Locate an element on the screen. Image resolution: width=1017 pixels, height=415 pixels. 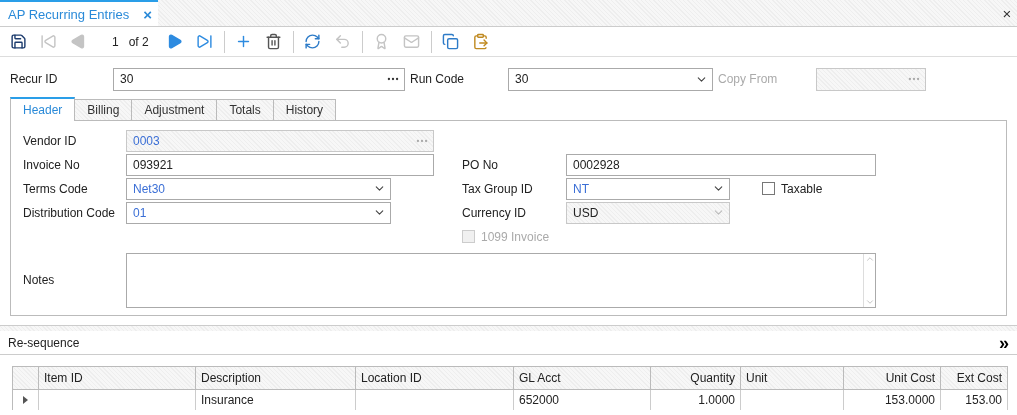
field-label: PO No is located at coordinates (480, 164).